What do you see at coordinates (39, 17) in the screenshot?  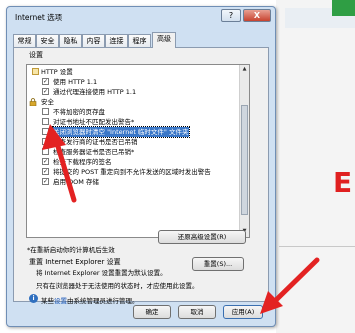 I see `window-title: Internet 选项` at bounding box center [39, 17].